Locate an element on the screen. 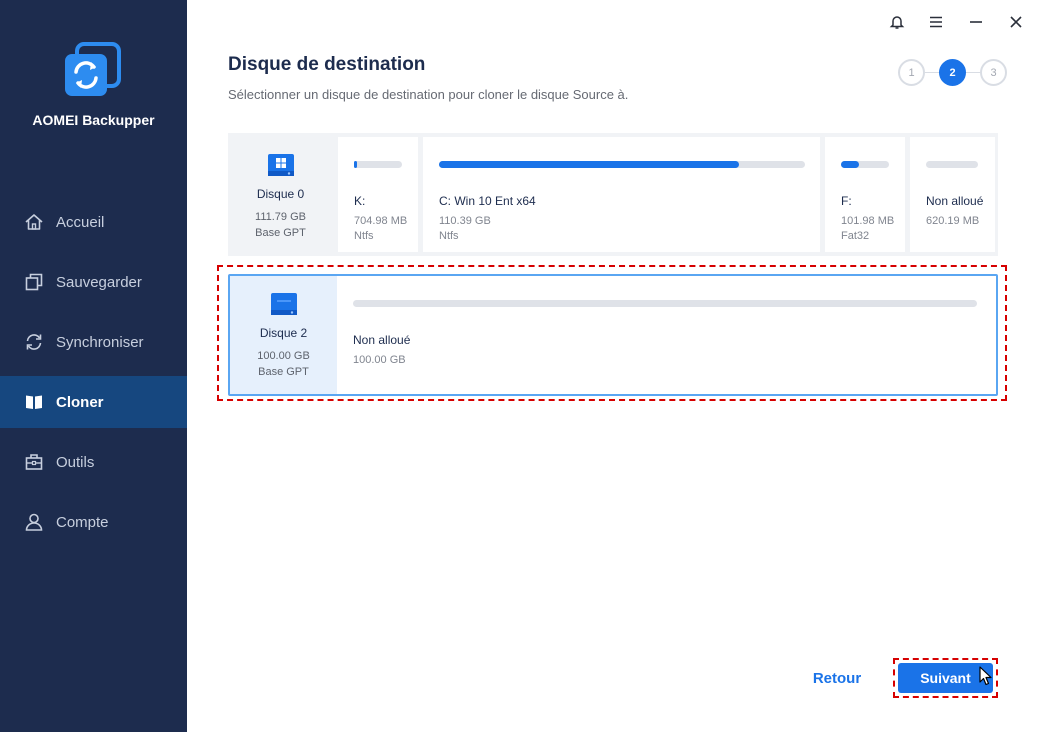 The image size is (1037, 732). partition-label: F: is located at coordinates (846, 201).